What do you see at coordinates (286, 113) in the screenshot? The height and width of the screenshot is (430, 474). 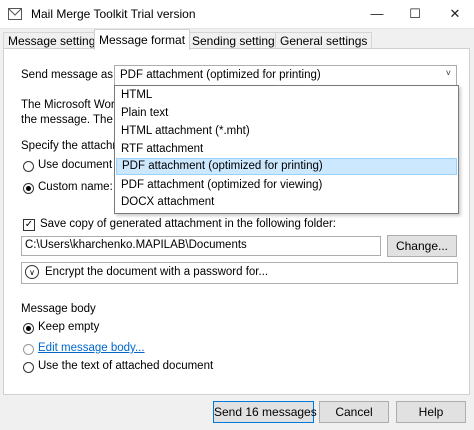 I see `dropdown-option-plain-text: Plain text` at bounding box center [286, 113].